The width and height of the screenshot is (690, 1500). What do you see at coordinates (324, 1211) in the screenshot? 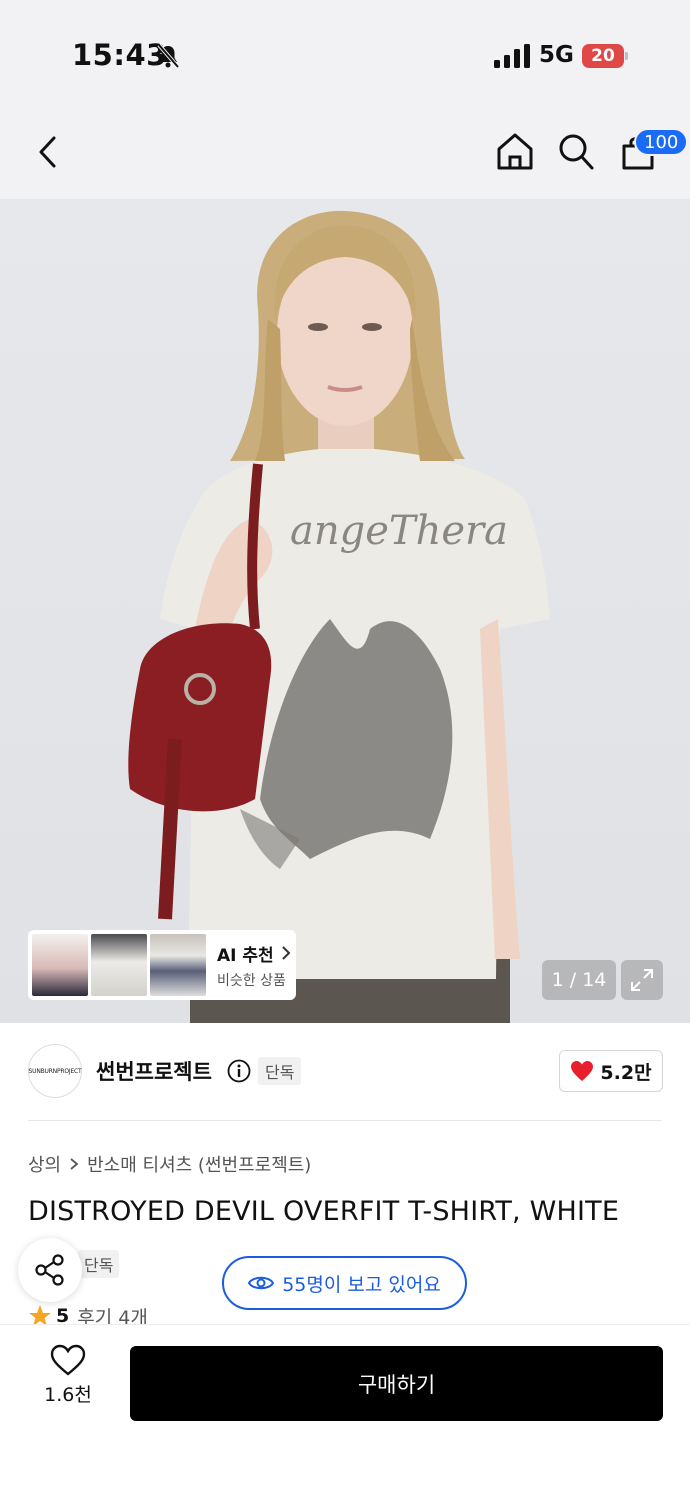
I see `product-title: DISTROYED DEVIL OVERFIT T-SHIRT, WHITE` at bounding box center [324, 1211].